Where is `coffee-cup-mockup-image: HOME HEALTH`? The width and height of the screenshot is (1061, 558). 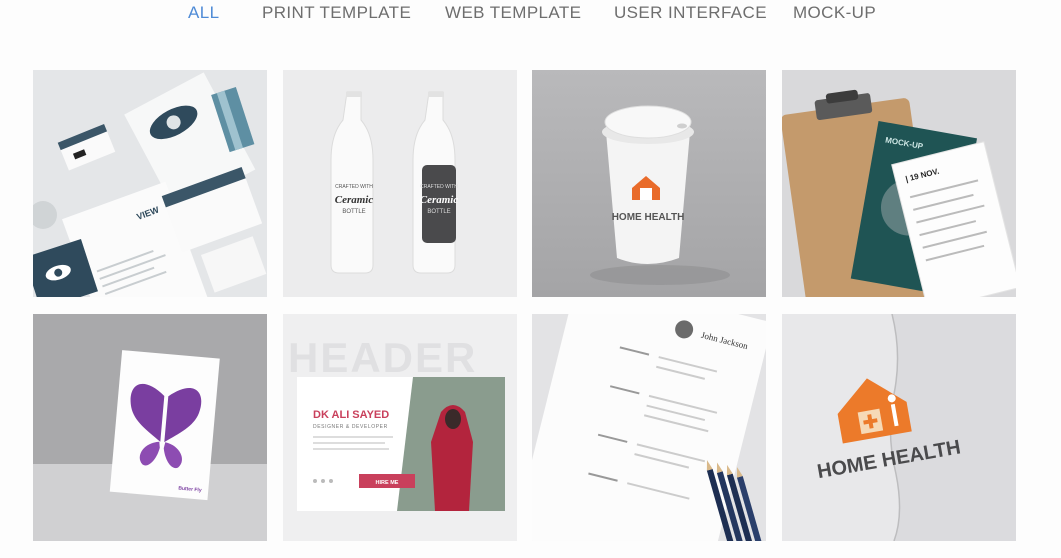 coffee-cup-mockup-image: HOME HEALTH is located at coordinates (649, 183).